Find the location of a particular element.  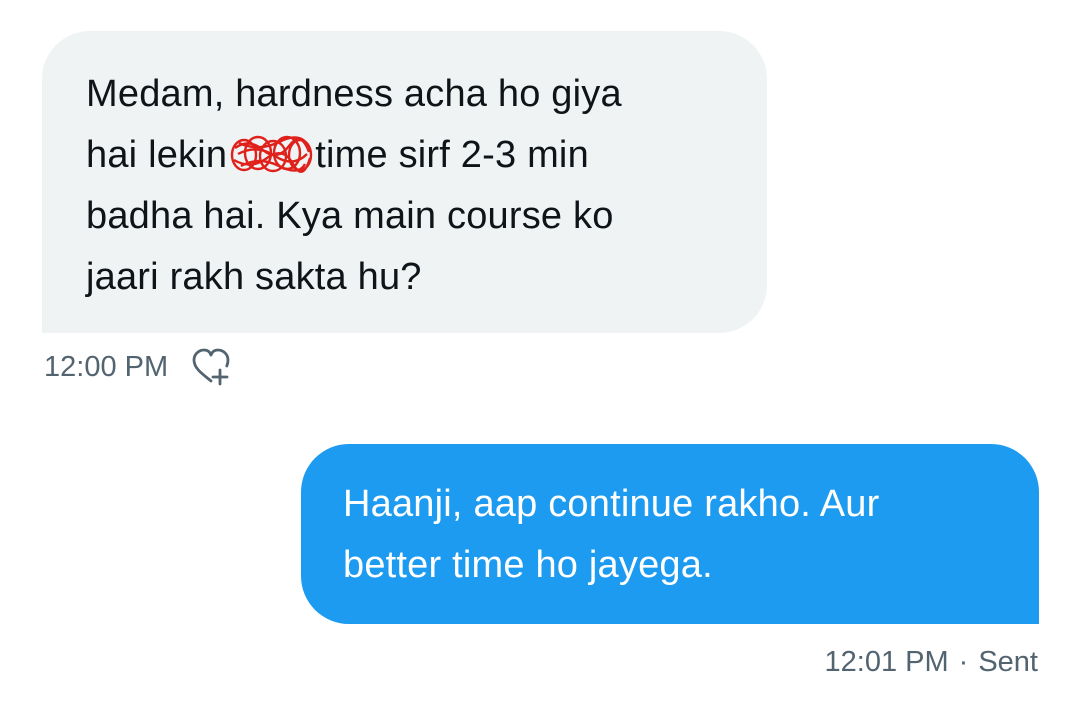

message-text: time sirf 2-3 min is located at coordinates (452, 155).